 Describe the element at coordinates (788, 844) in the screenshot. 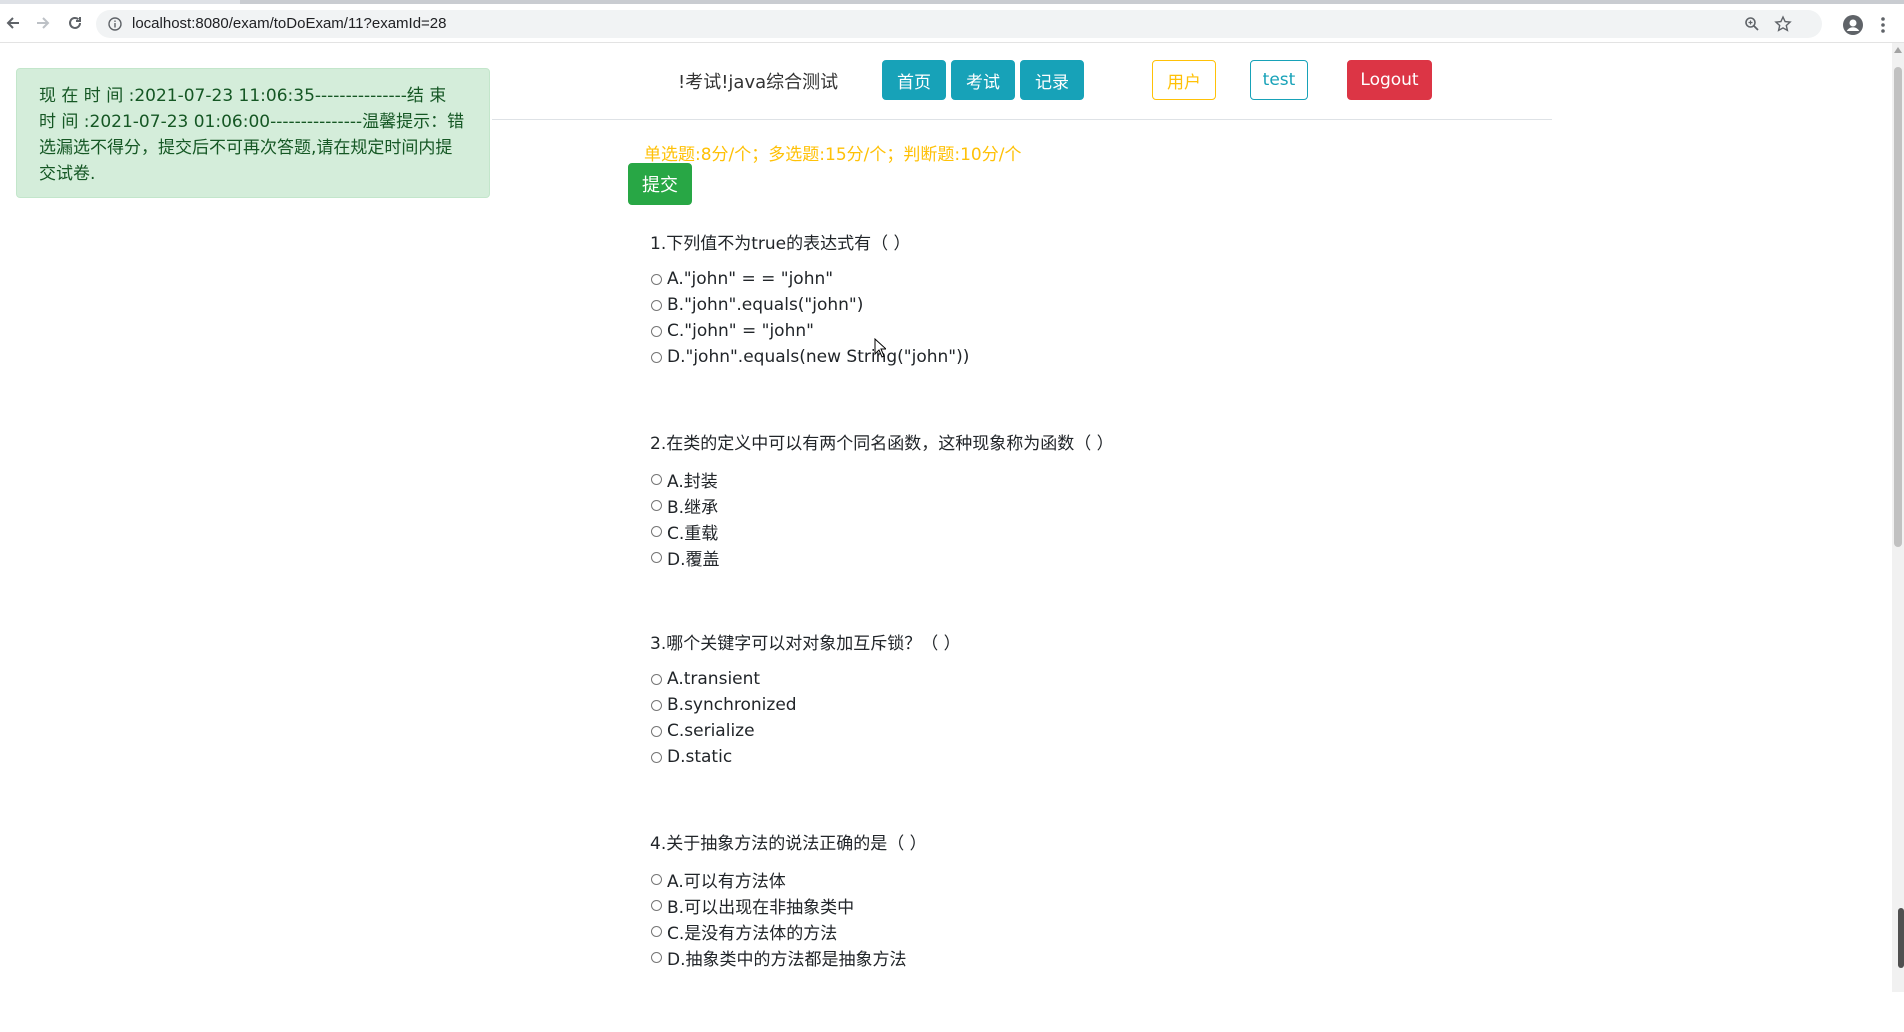

I see `question-text: 4.关于抽象方法的说法正确的是（ ）` at that location.